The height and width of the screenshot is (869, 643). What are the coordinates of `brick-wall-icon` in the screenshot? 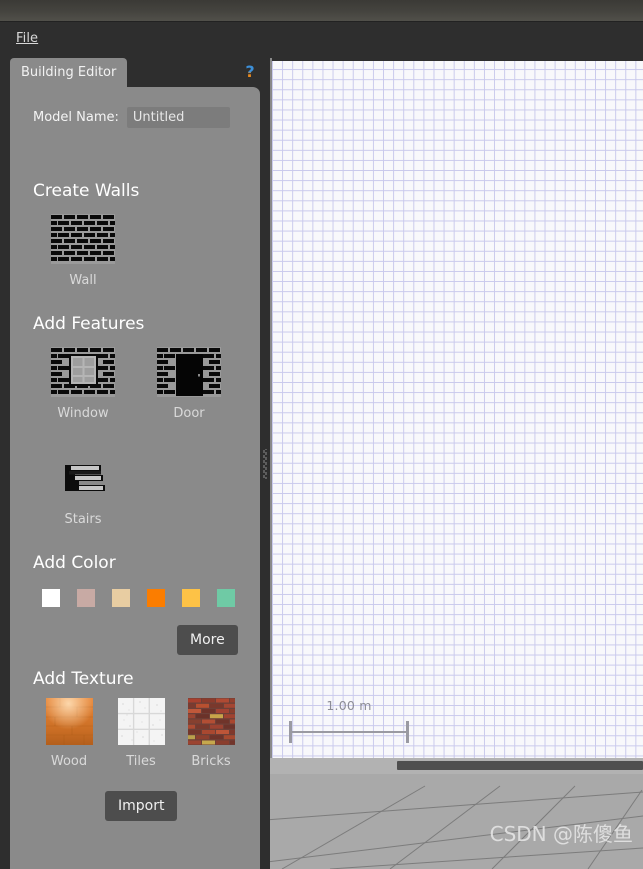 It's located at (83, 239).